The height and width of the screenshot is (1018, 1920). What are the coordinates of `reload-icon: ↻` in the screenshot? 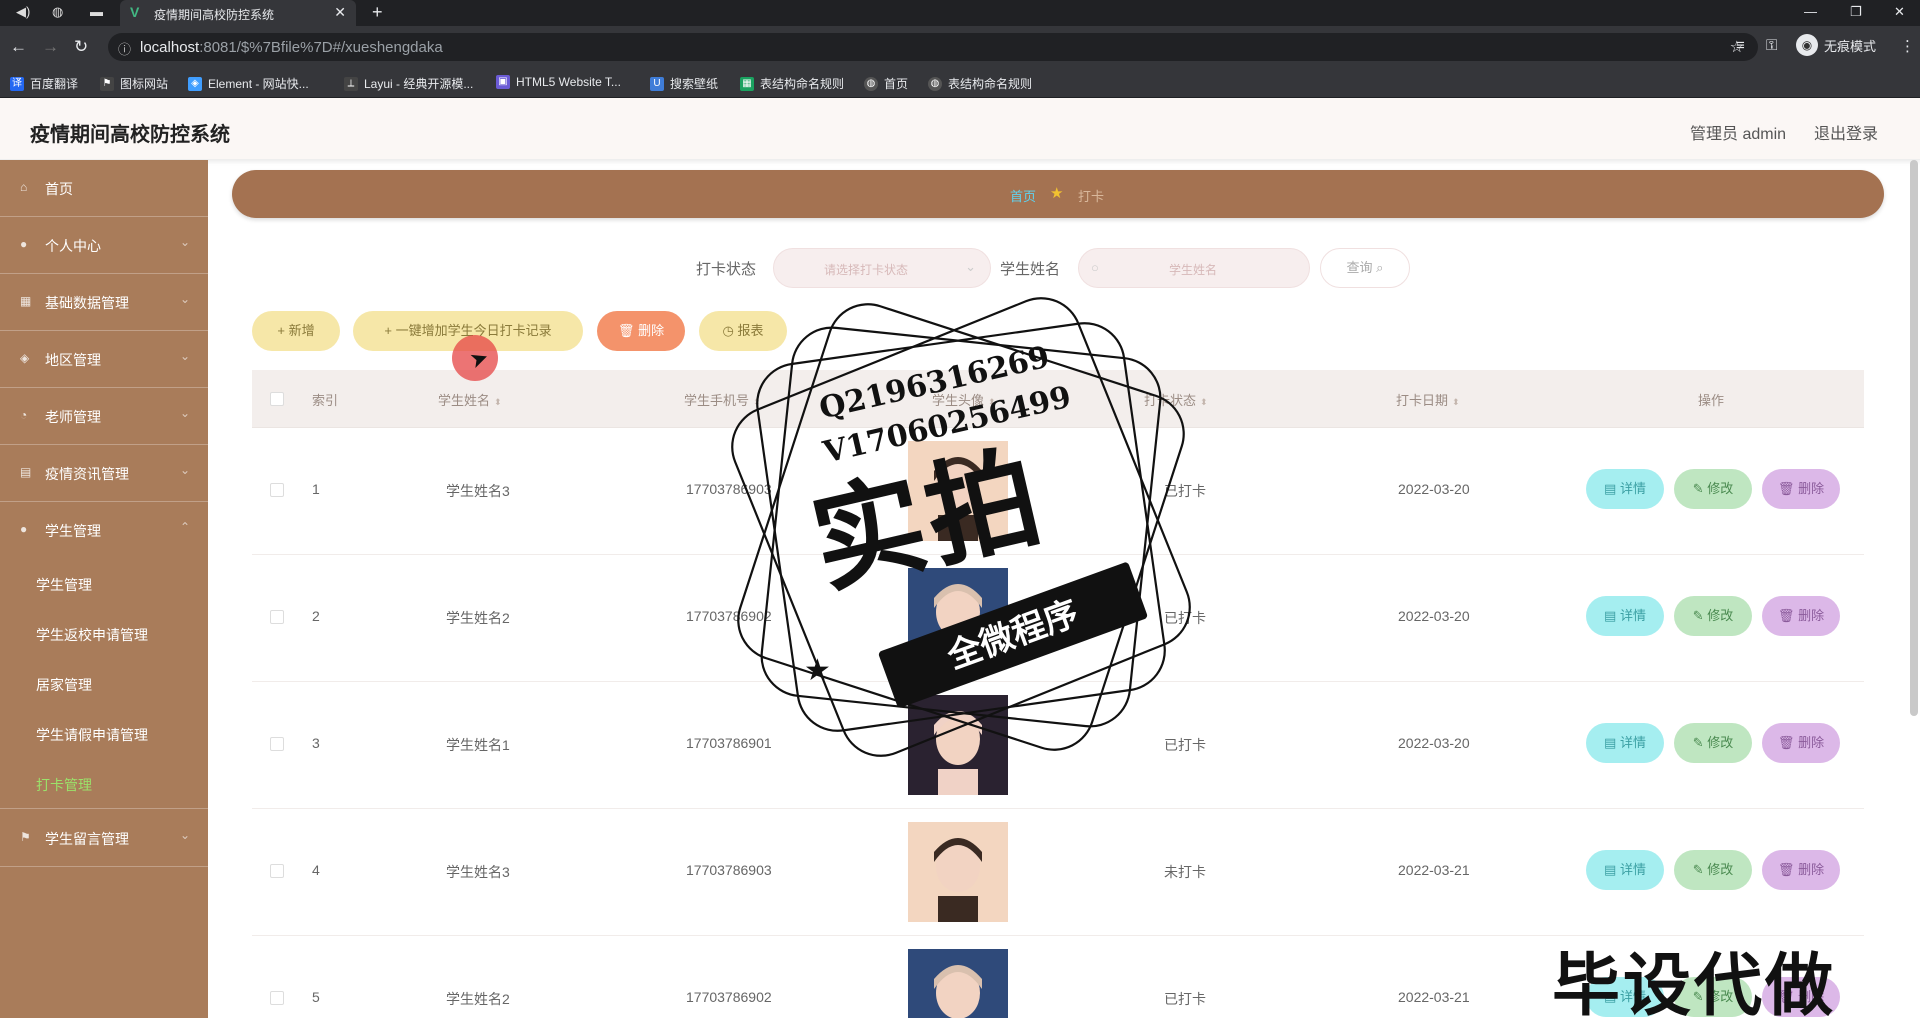 It's located at (81, 47).